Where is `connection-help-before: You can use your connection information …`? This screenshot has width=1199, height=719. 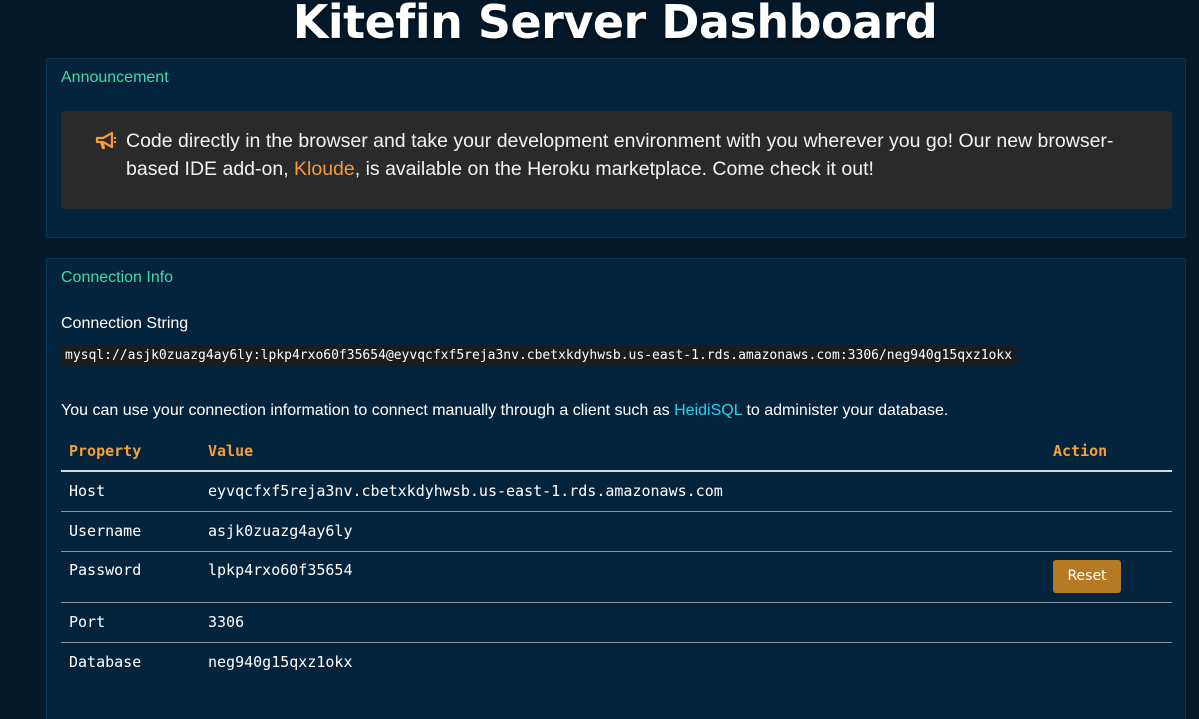
connection-help-before: You can use your connection information … is located at coordinates (368, 410).